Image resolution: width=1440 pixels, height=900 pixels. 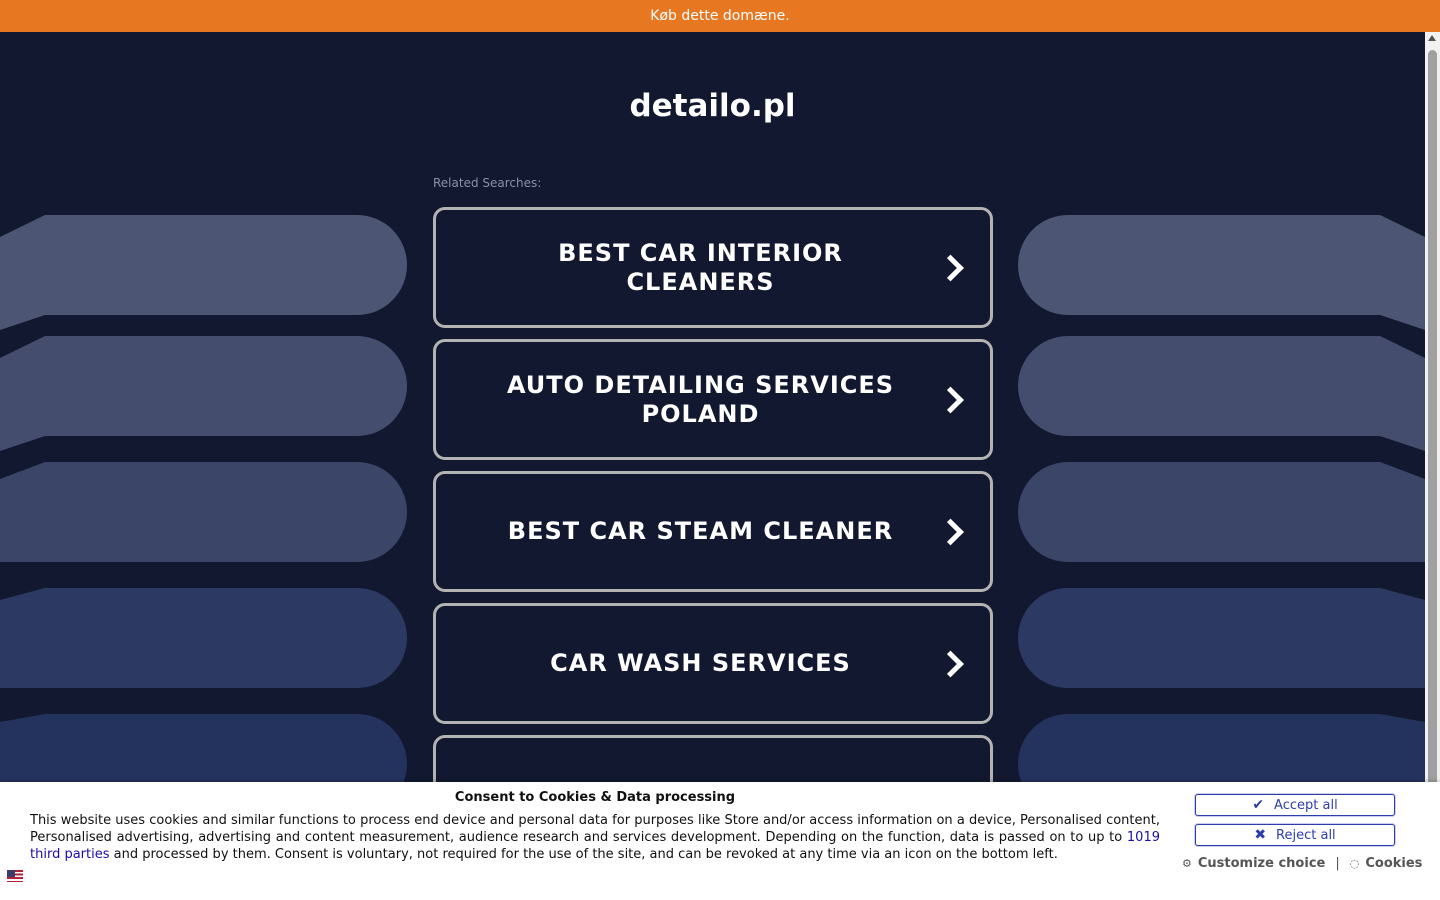 I want to click on related-searches-label: Related Searches:, so click(x=487, y=183).